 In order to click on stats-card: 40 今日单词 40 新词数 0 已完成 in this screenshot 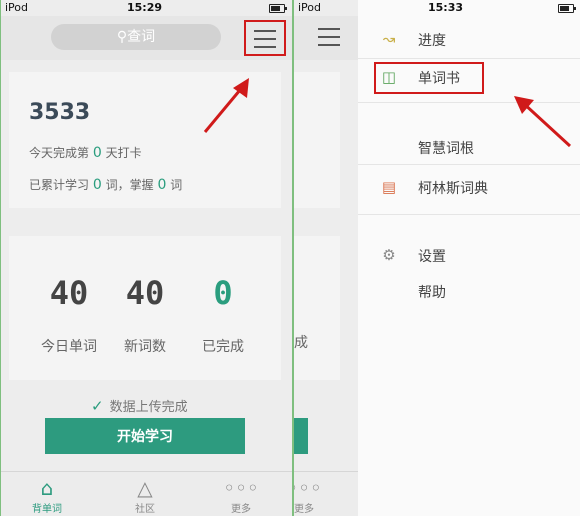, I will do `click(145, 308)`.